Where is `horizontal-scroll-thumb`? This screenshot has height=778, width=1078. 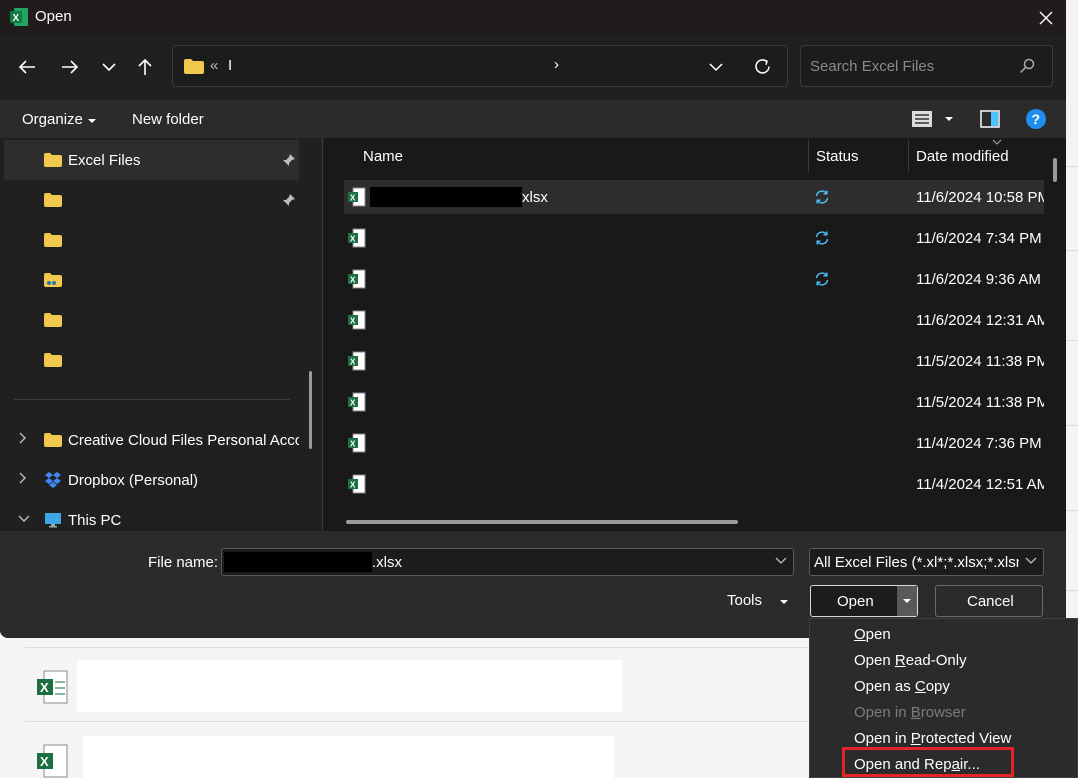 horizontal-scroll-thumb is located at coordinates (542, 522).